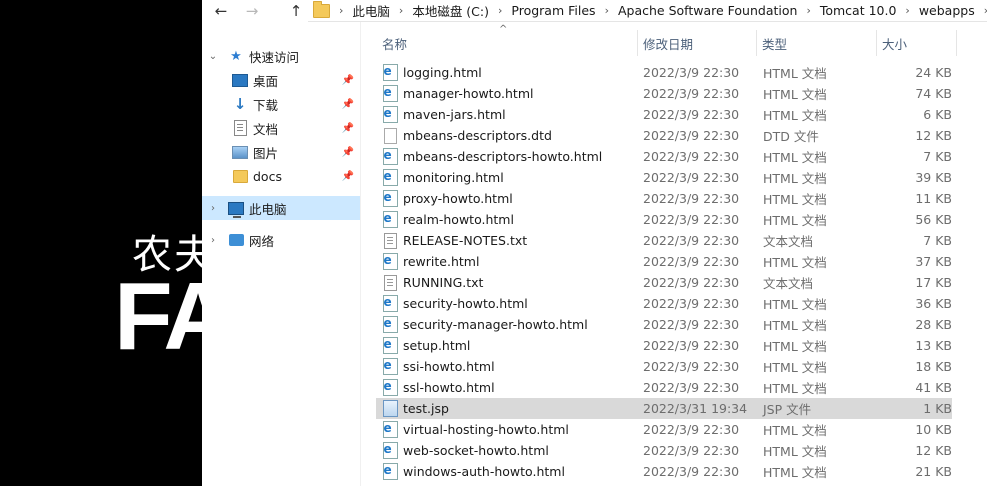 This screenshot has width=987, height=486. Describe the element at coordinates (252, 11) in the screenshot. I see `forward-button: →` at that location.